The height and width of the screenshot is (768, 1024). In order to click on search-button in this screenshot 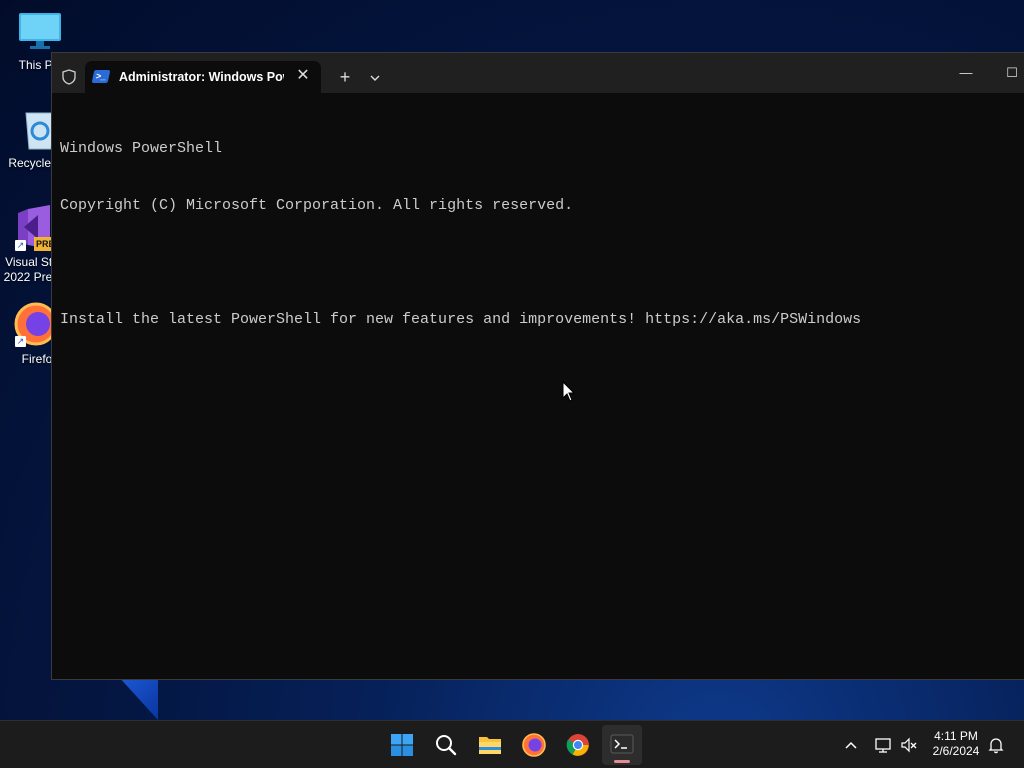, I will do `click(446, 745)`.